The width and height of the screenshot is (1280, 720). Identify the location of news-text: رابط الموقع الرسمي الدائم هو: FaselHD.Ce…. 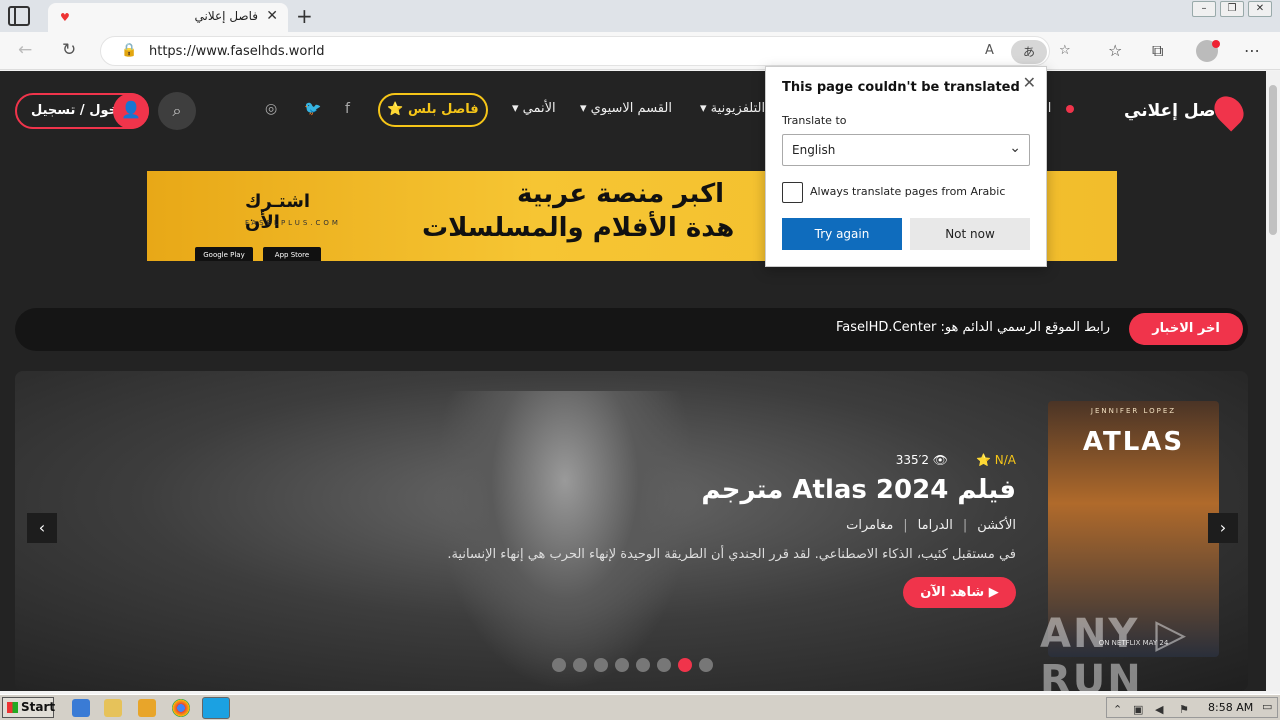
(973, 327).